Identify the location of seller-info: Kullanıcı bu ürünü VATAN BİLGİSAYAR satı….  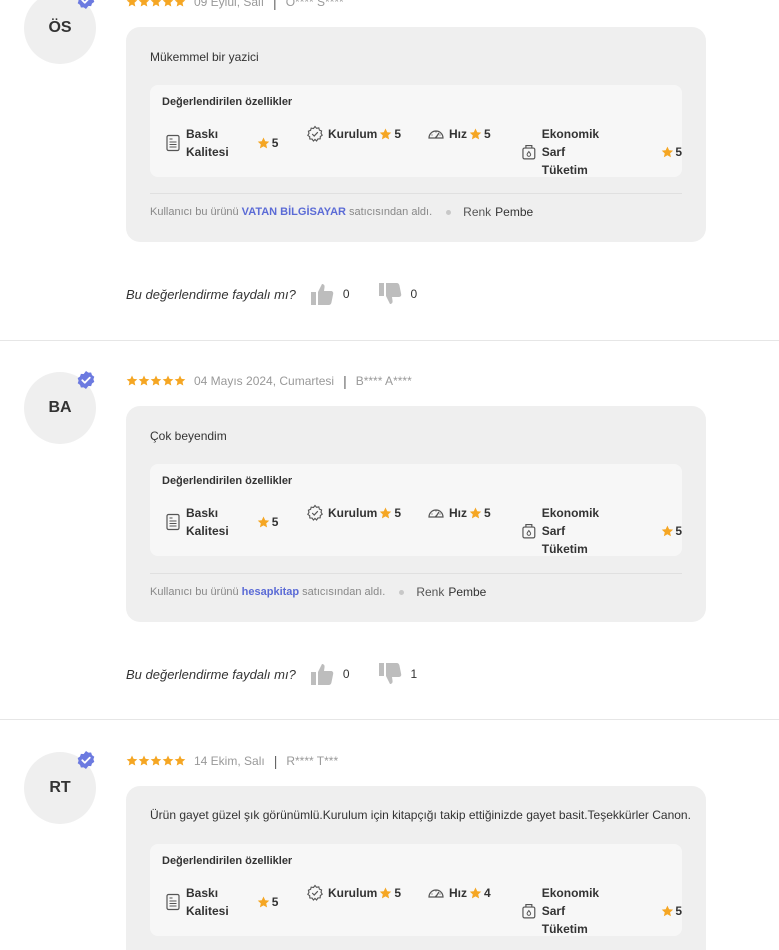
(341, 212).